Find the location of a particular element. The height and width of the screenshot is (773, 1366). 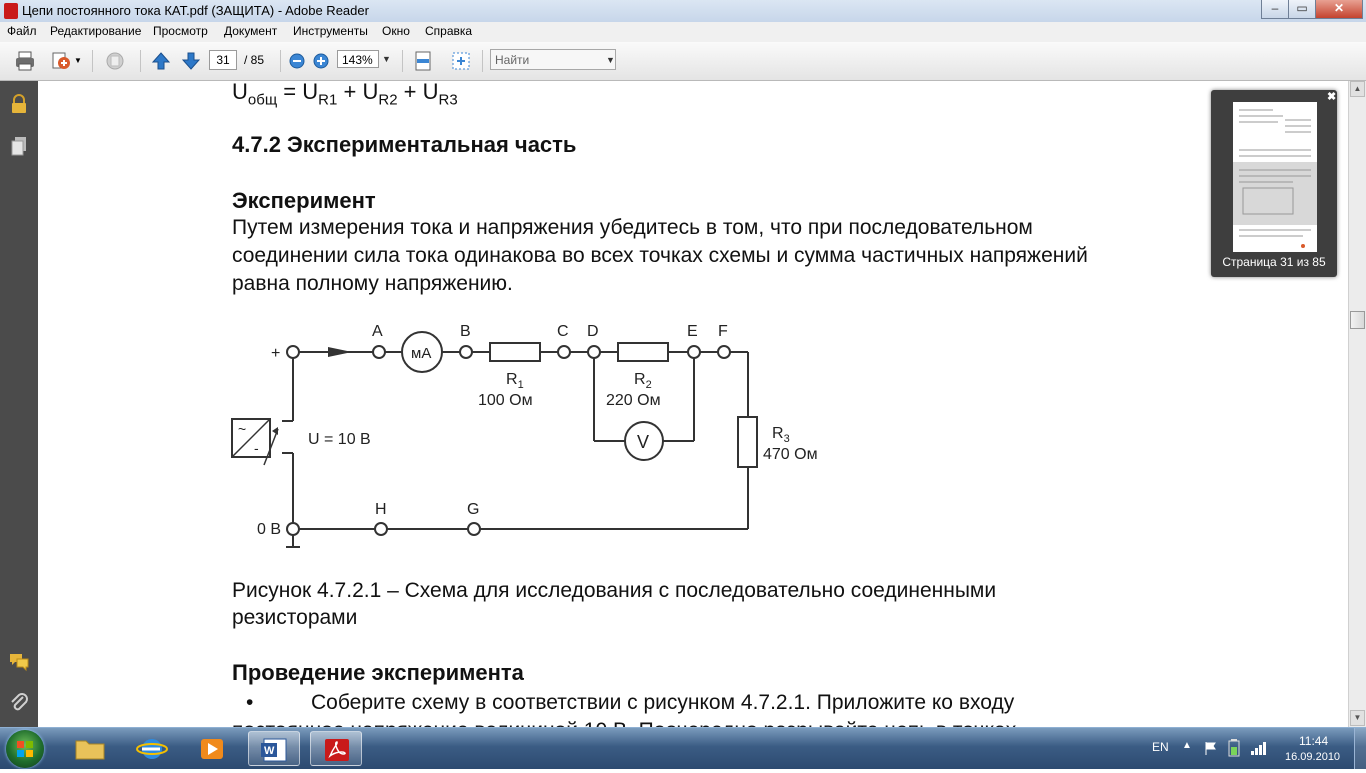

scroll-down-button: ▼ is located at coordinates (1357, 718).